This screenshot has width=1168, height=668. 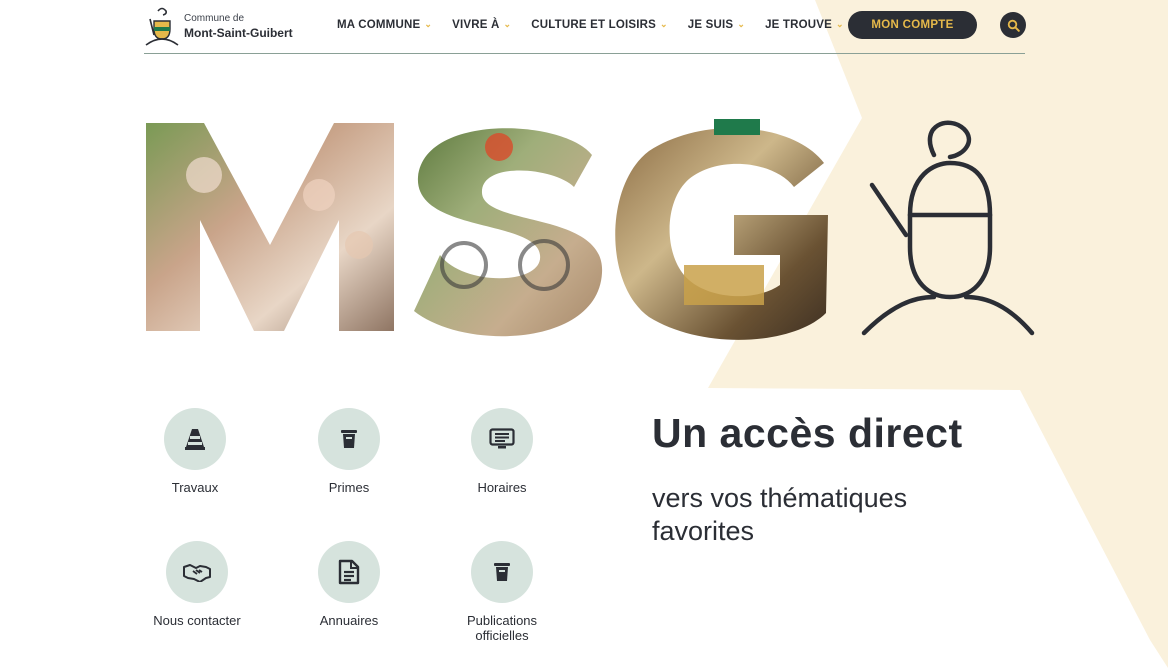 What do you see at coordinates (476, 25) in the screenshot?
I see `nav-label: VIVRE À` at bounding box center [476, 25].